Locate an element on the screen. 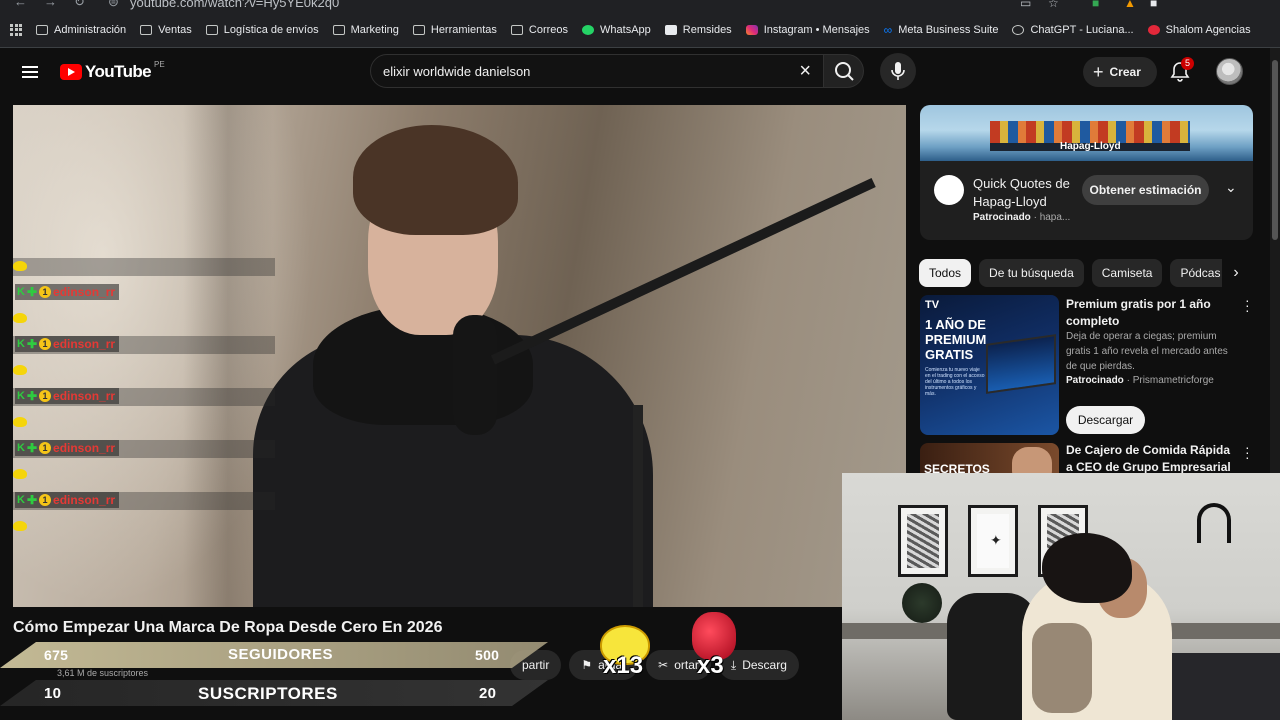 The height and width of the screenshot is (720, 1280). extension-icon: ■ is located at coordinates (1095, 5).